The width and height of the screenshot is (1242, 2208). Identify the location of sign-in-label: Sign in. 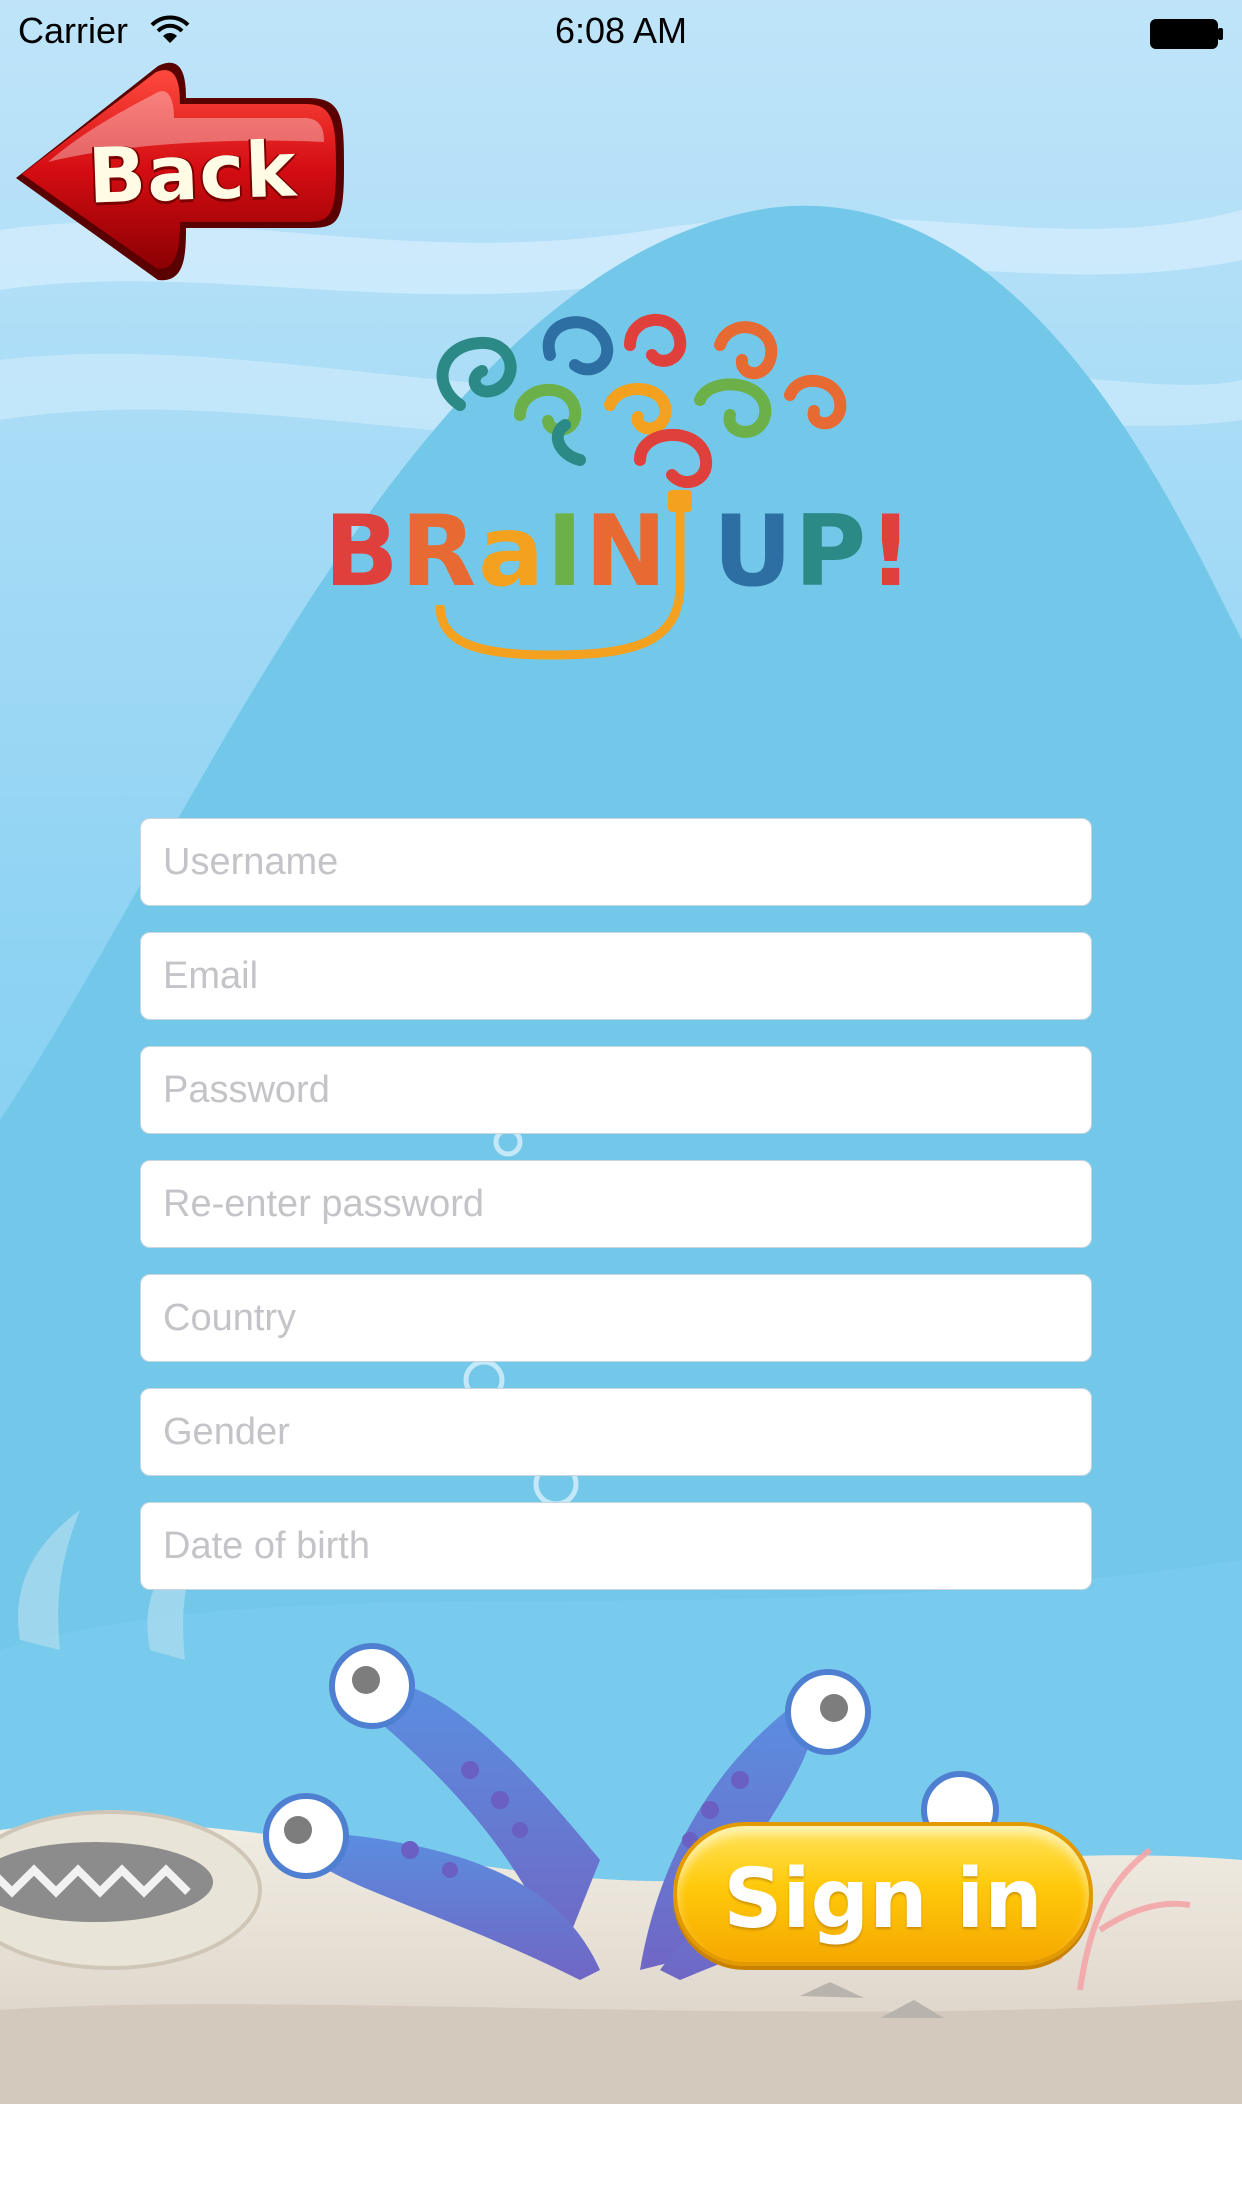
(883, 1899).